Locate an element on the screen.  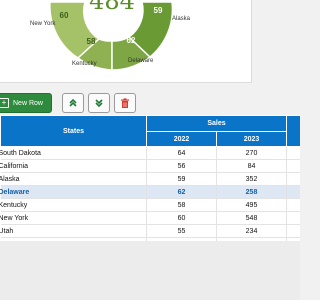
cell-2022: 59 is located at coordinates (181, 179).